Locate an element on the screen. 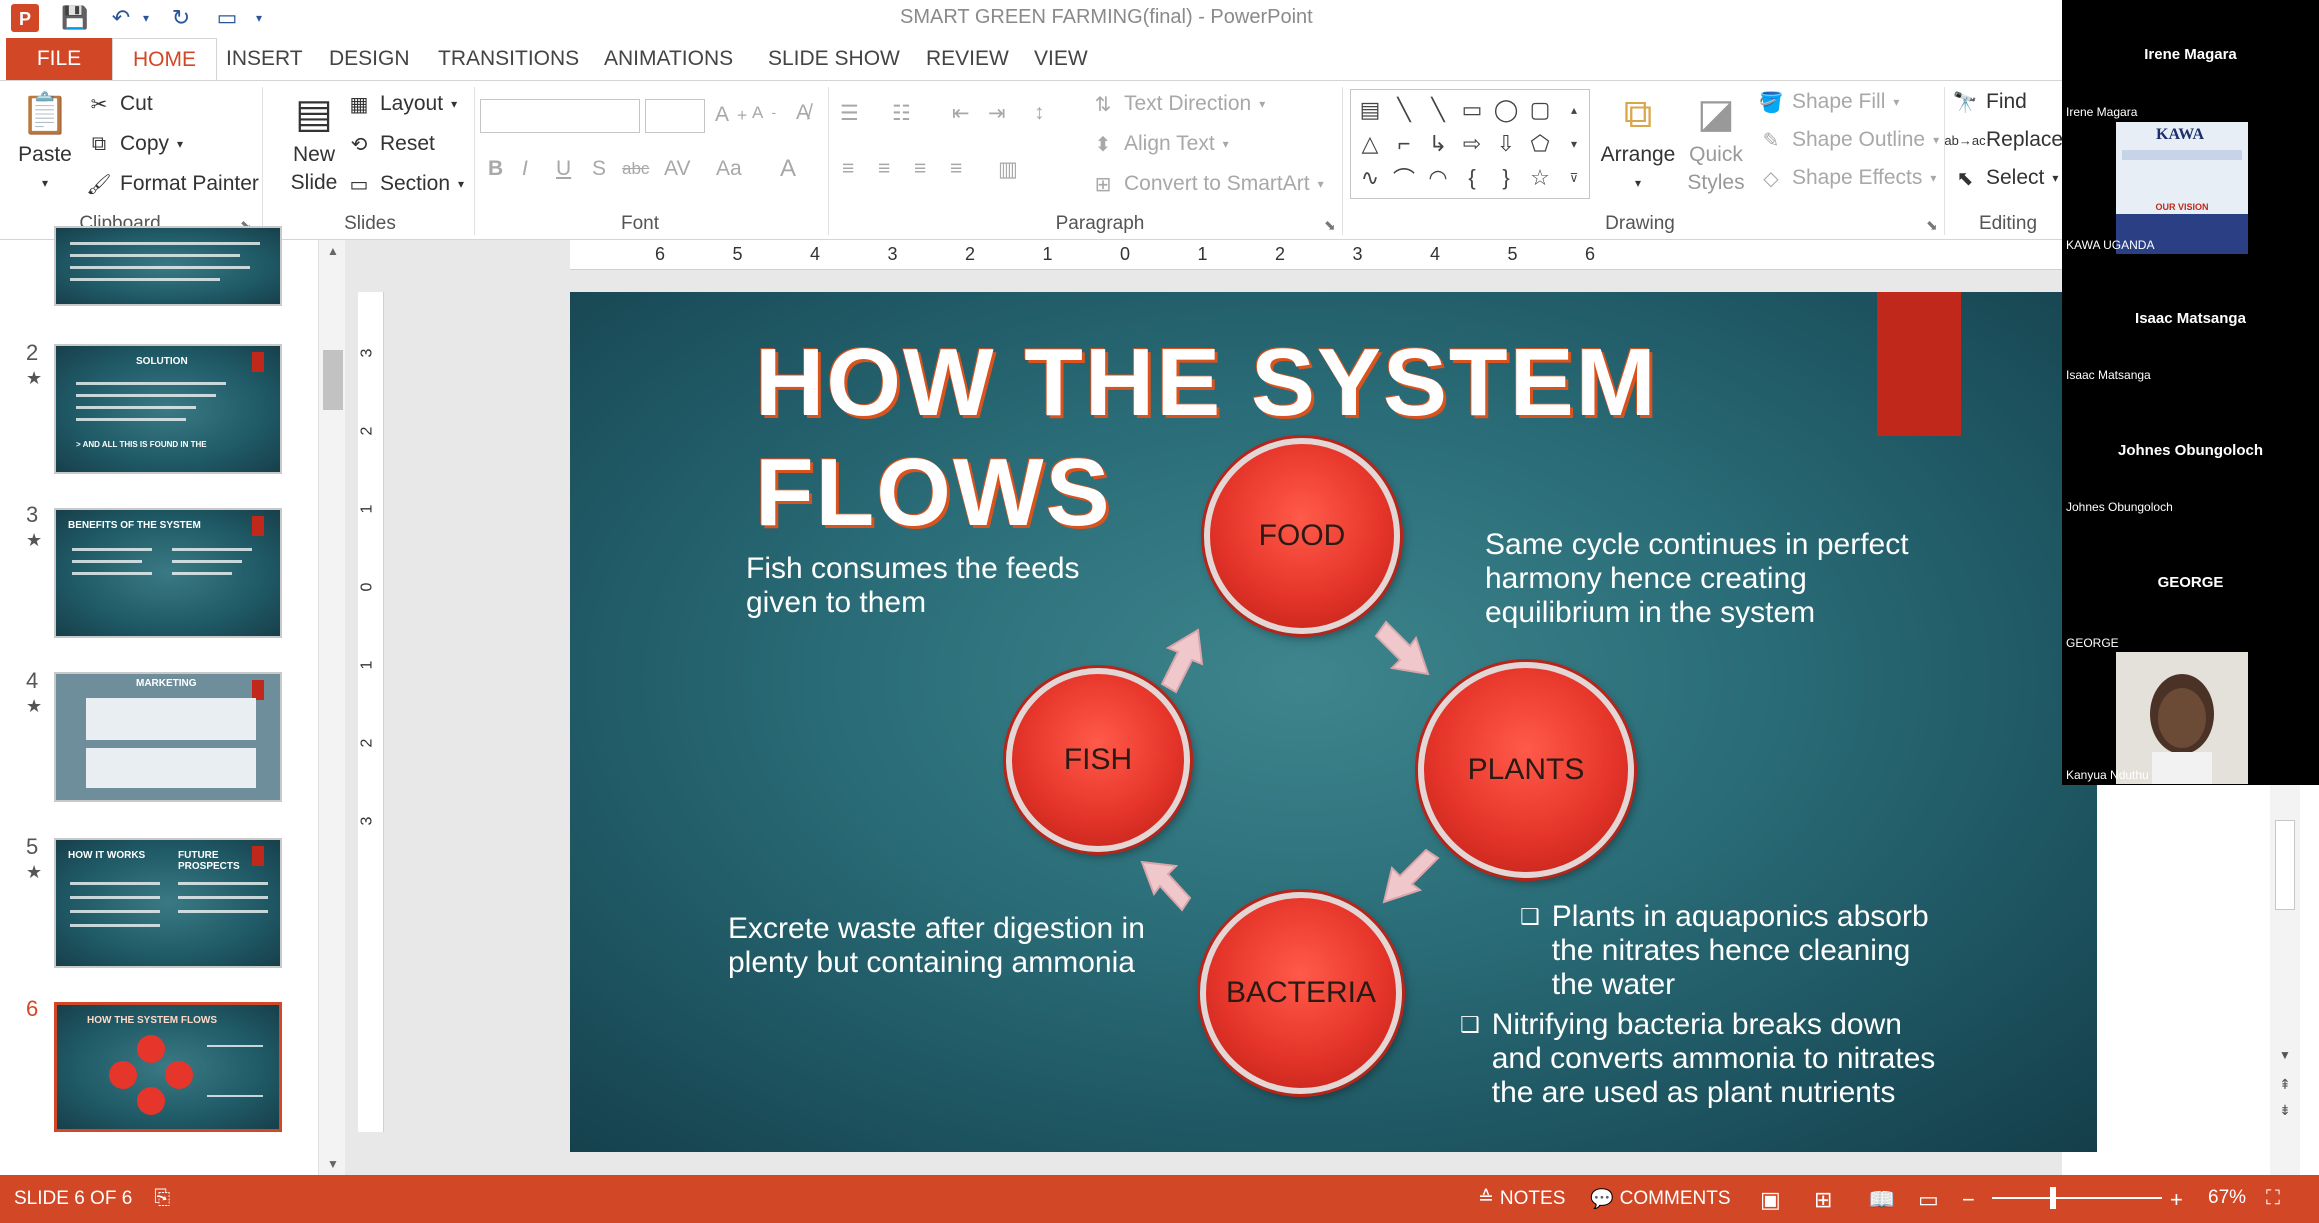  rounded-rect-shape-icon: ▢ is located at coordinates (1540, 110).